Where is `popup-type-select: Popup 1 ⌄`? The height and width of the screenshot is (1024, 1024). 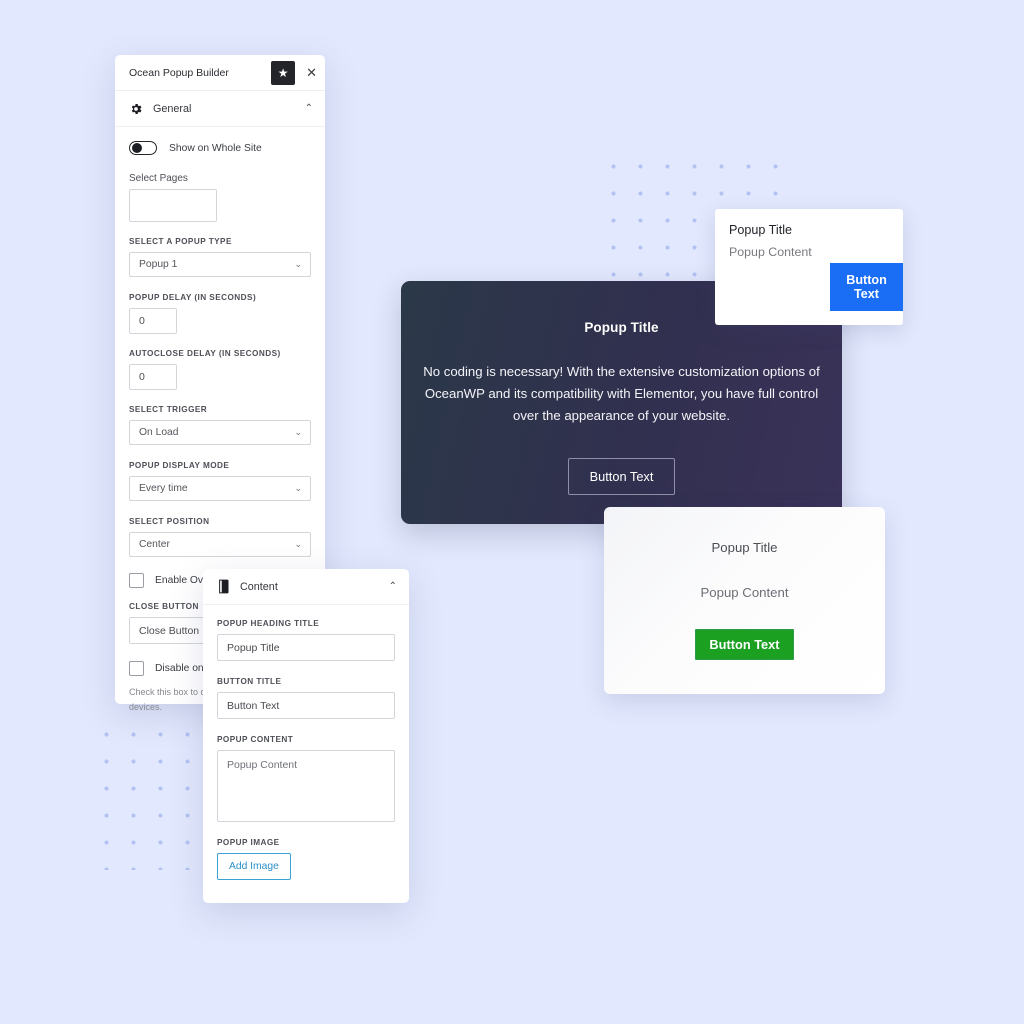
popup-type-select: Popup 1 ⌄ is located at coordinates (220, 264).